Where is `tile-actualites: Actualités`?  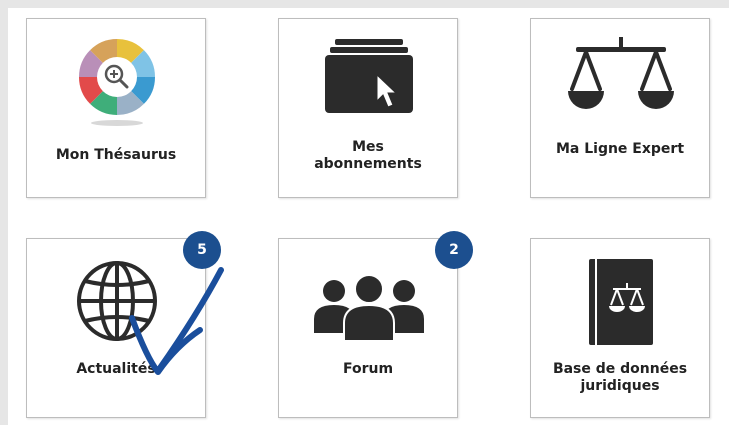 tile-actualites: Actualités is located at coordinates (116, 328).